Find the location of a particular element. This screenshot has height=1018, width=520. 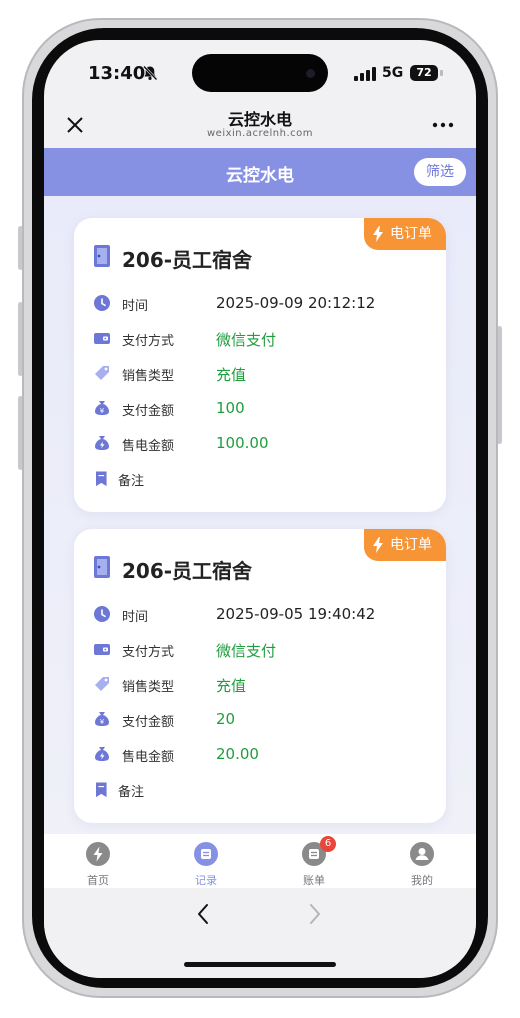

more-icon is located at coordinates (443, 125).